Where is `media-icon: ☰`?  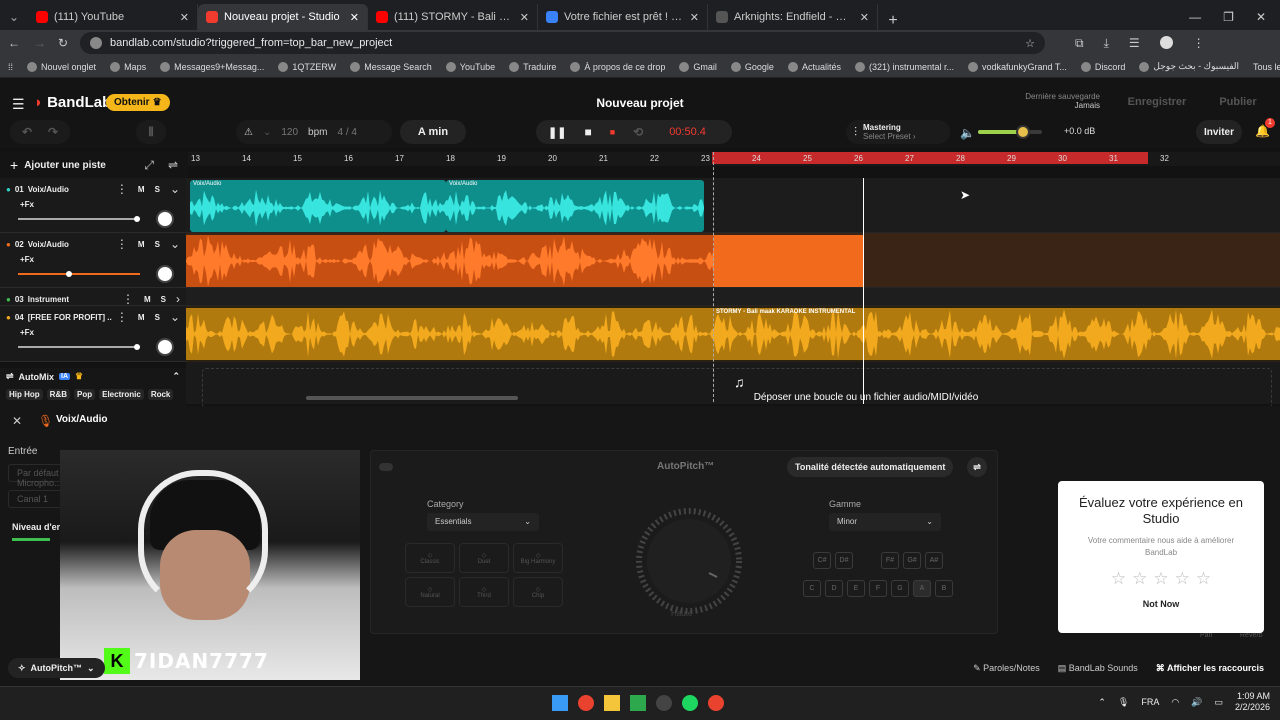 media-icon: ☰ is located at coordinates (1134, 43).